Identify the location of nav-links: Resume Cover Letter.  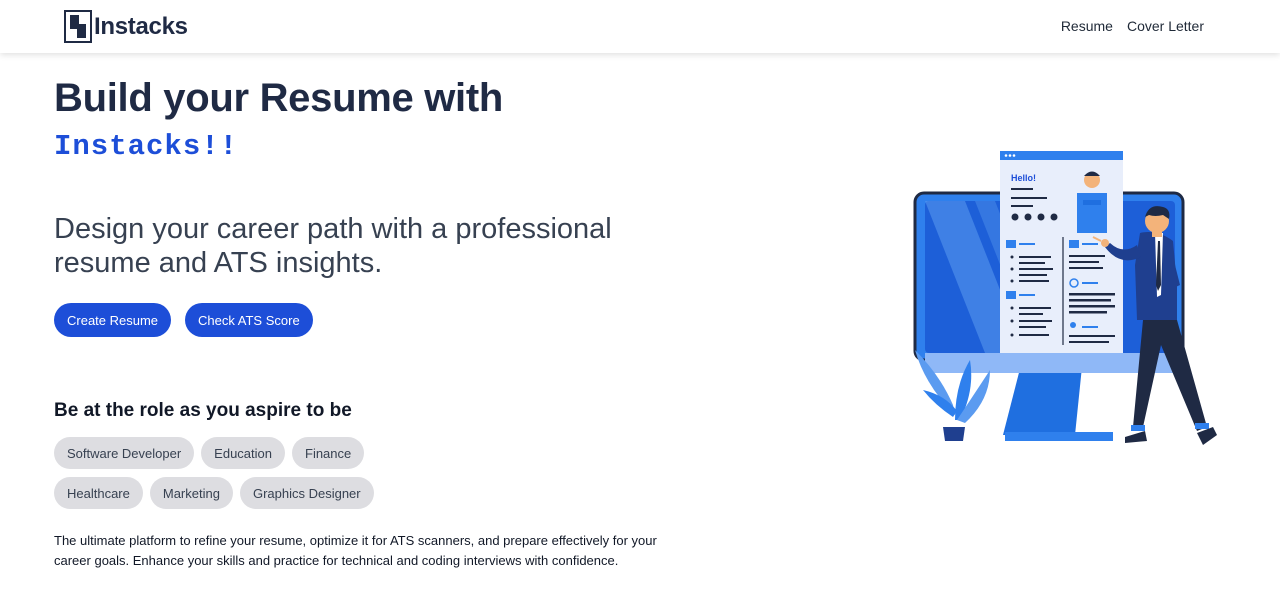
(1132, 26).